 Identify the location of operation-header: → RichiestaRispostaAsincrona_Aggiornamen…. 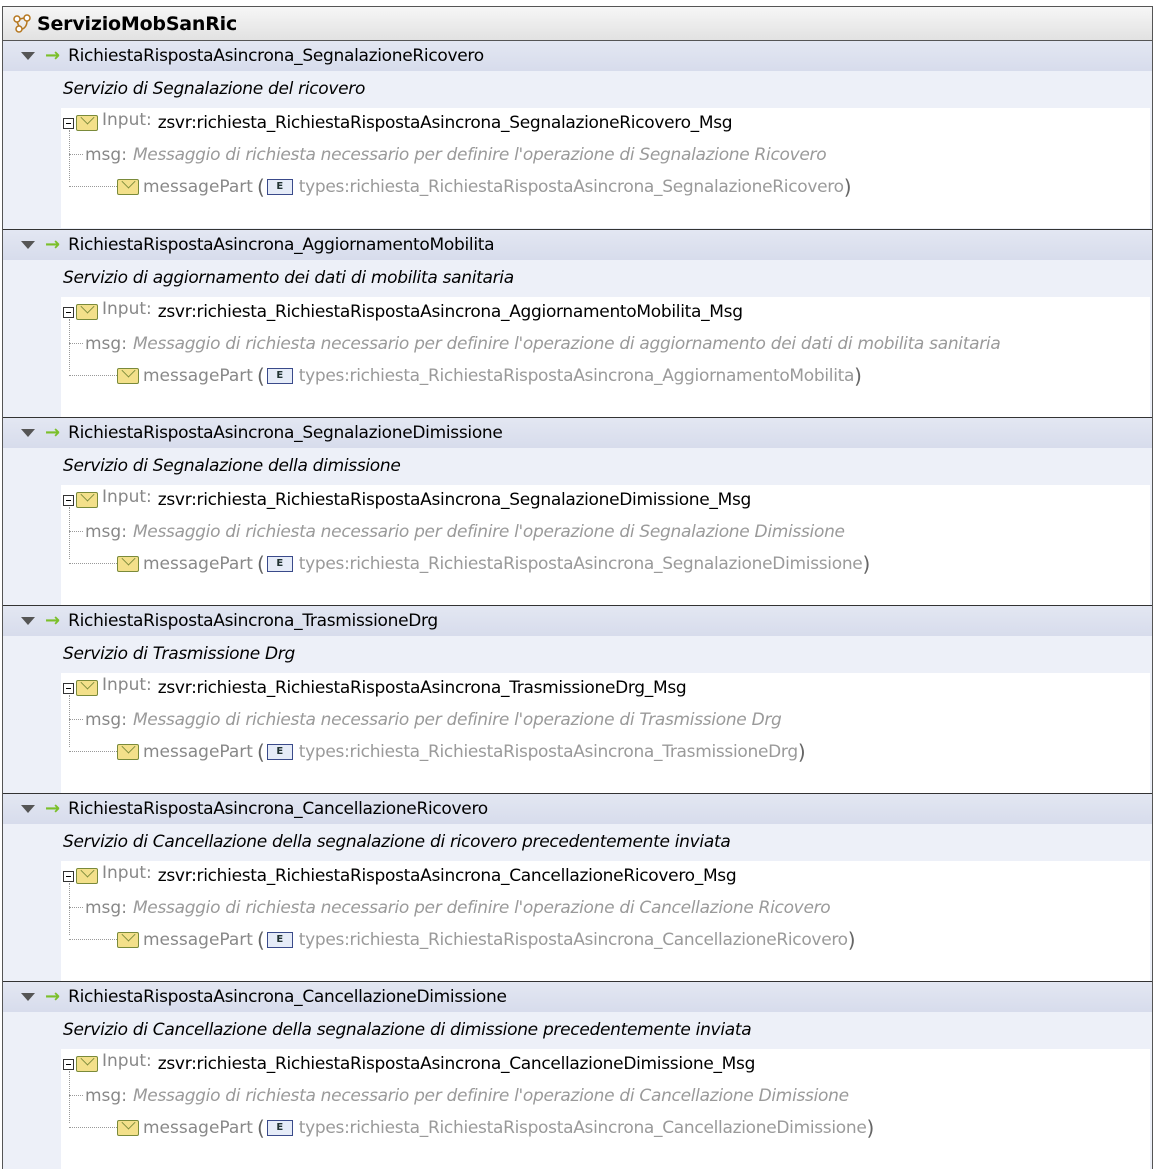
(577, 245).